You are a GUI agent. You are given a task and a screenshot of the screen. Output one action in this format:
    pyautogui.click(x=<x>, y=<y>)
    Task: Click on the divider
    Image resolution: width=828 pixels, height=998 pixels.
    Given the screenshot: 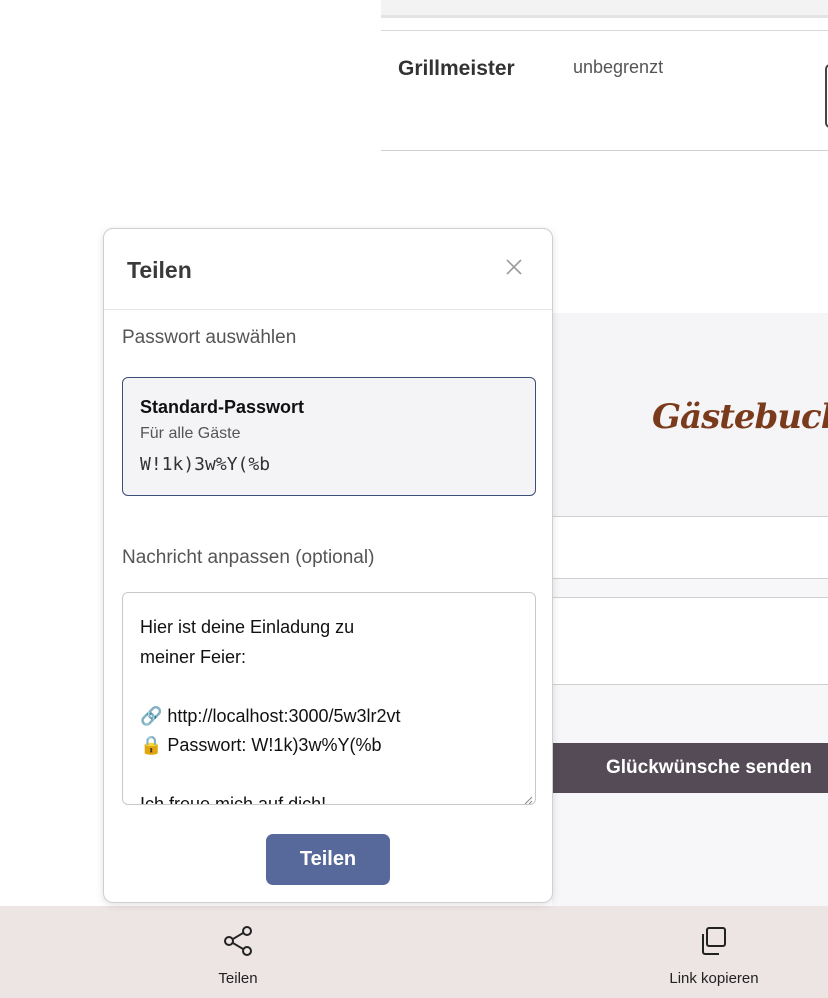 What is the action you would take?
    pyautogui.click(x=690, y=588)
    